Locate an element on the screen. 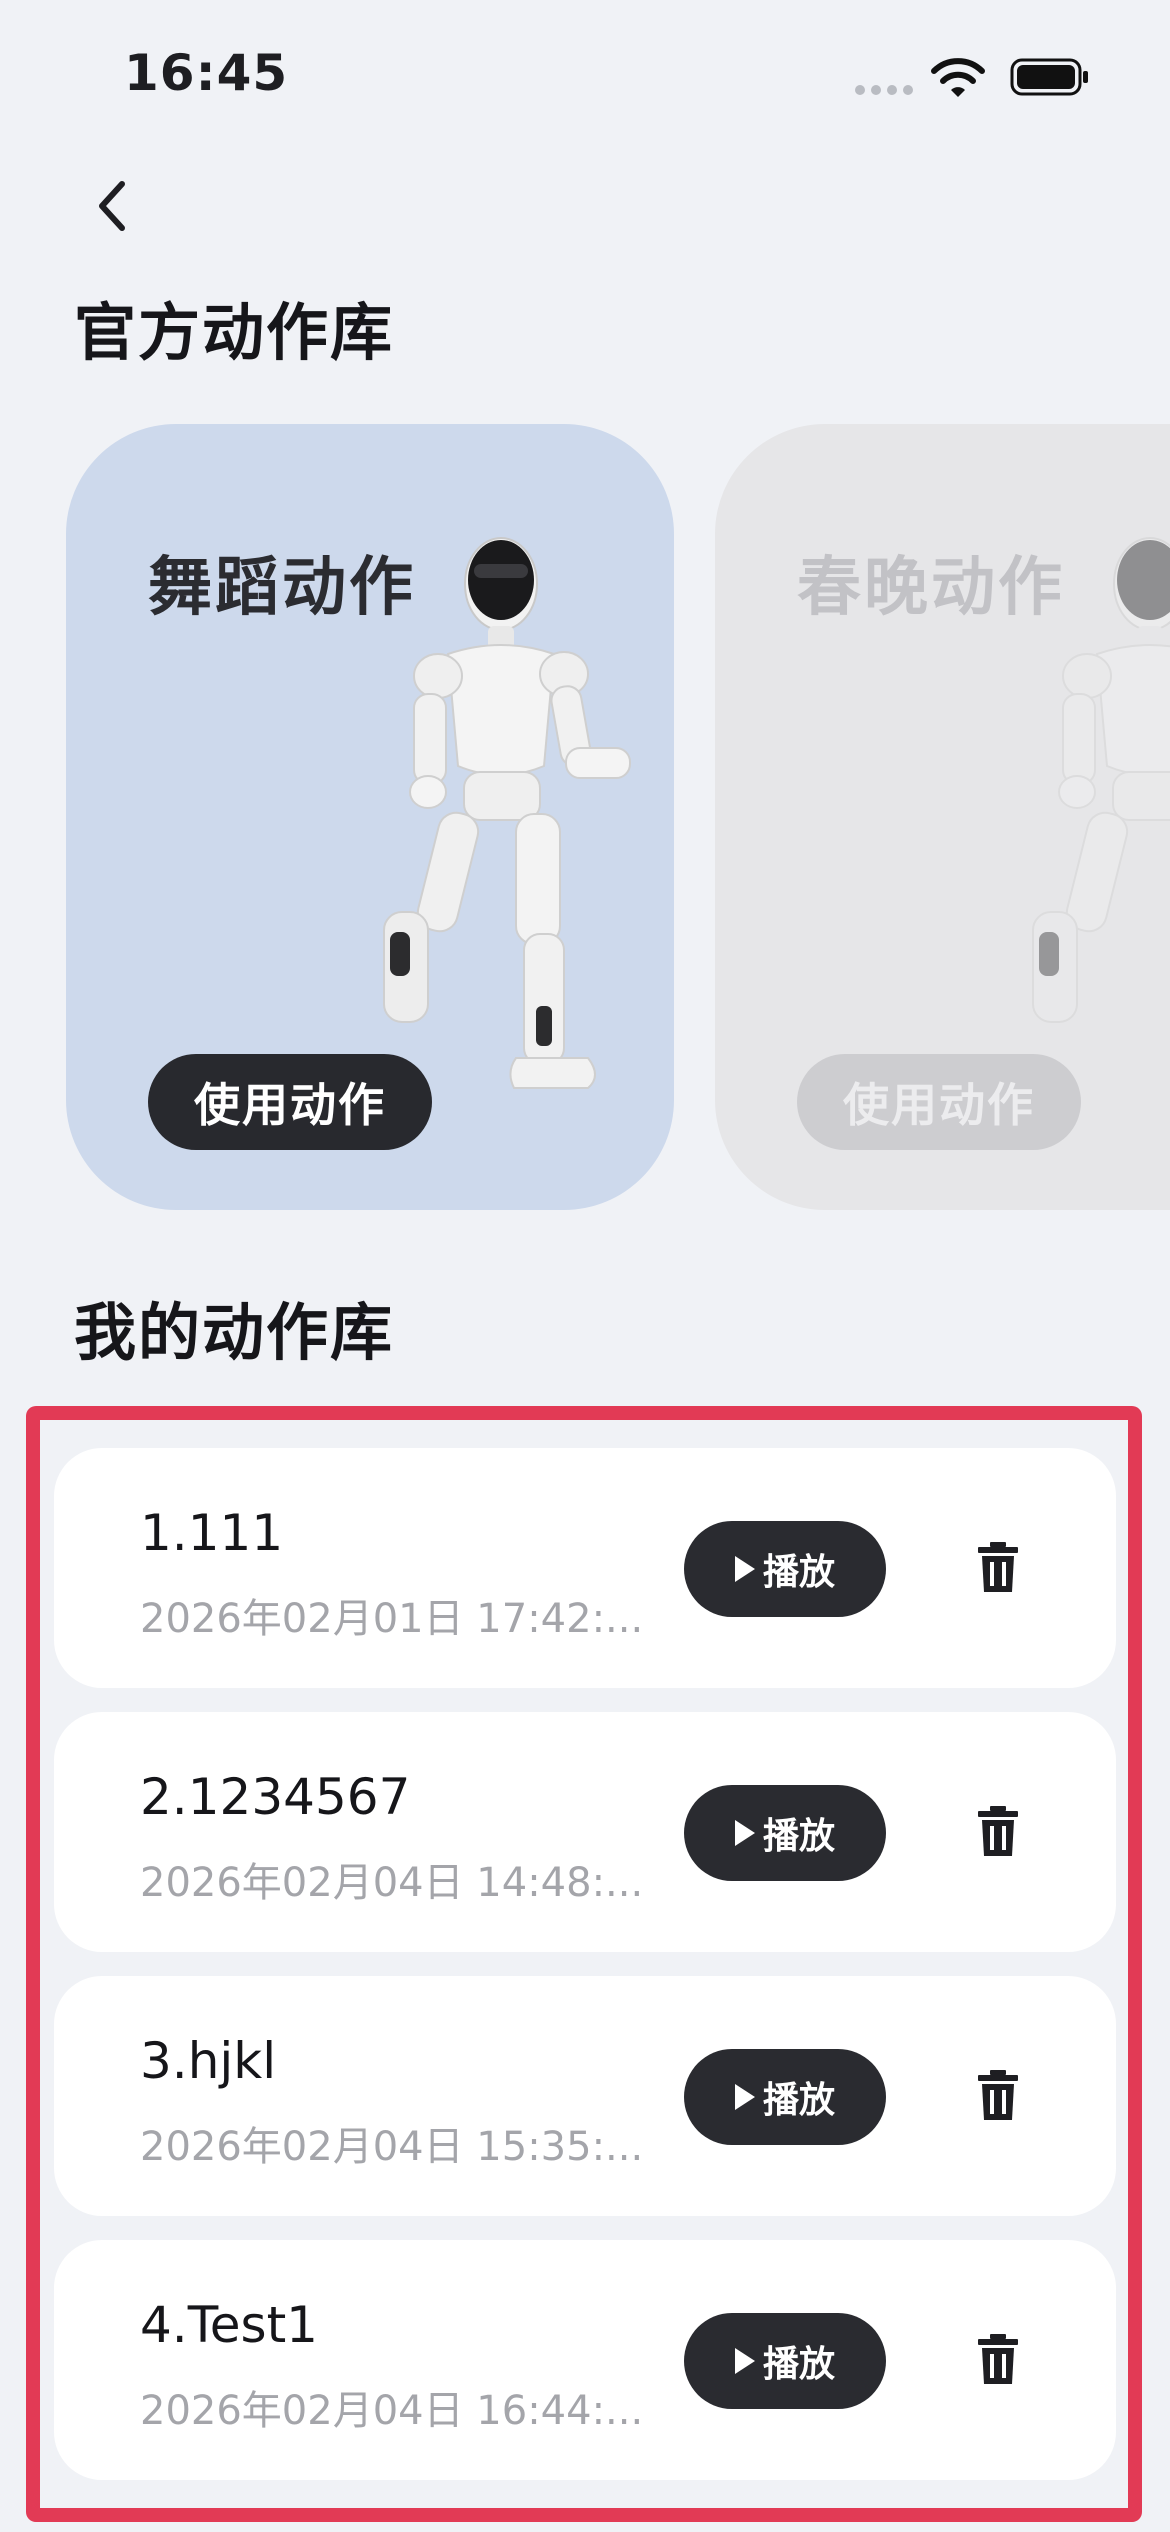 This screenshot has width=1170, height=2532. official-card-spring-gala: 春晚动作 使用动作 is located at coordinates (942, 817).